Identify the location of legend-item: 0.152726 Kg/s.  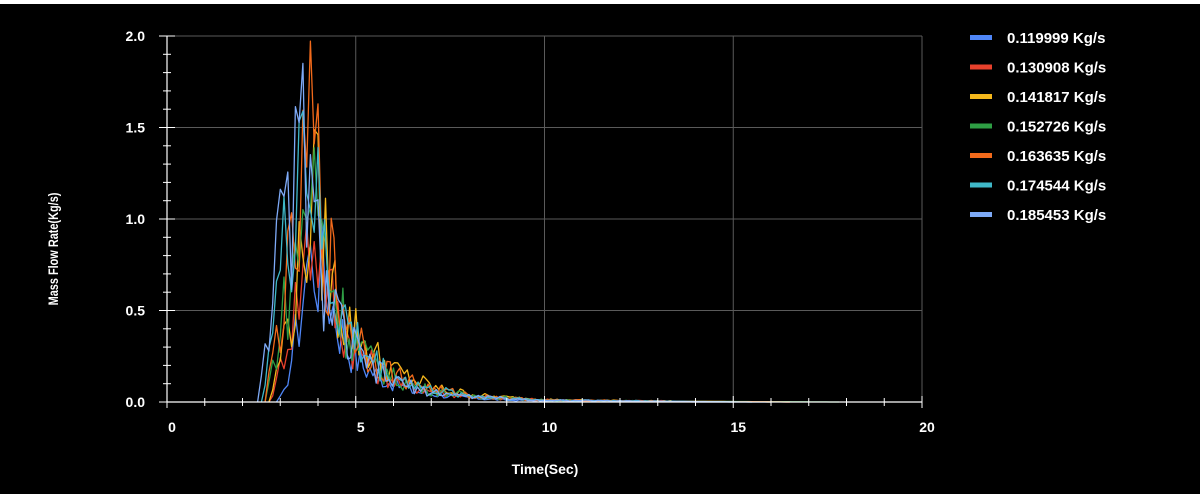
(1038, 127).